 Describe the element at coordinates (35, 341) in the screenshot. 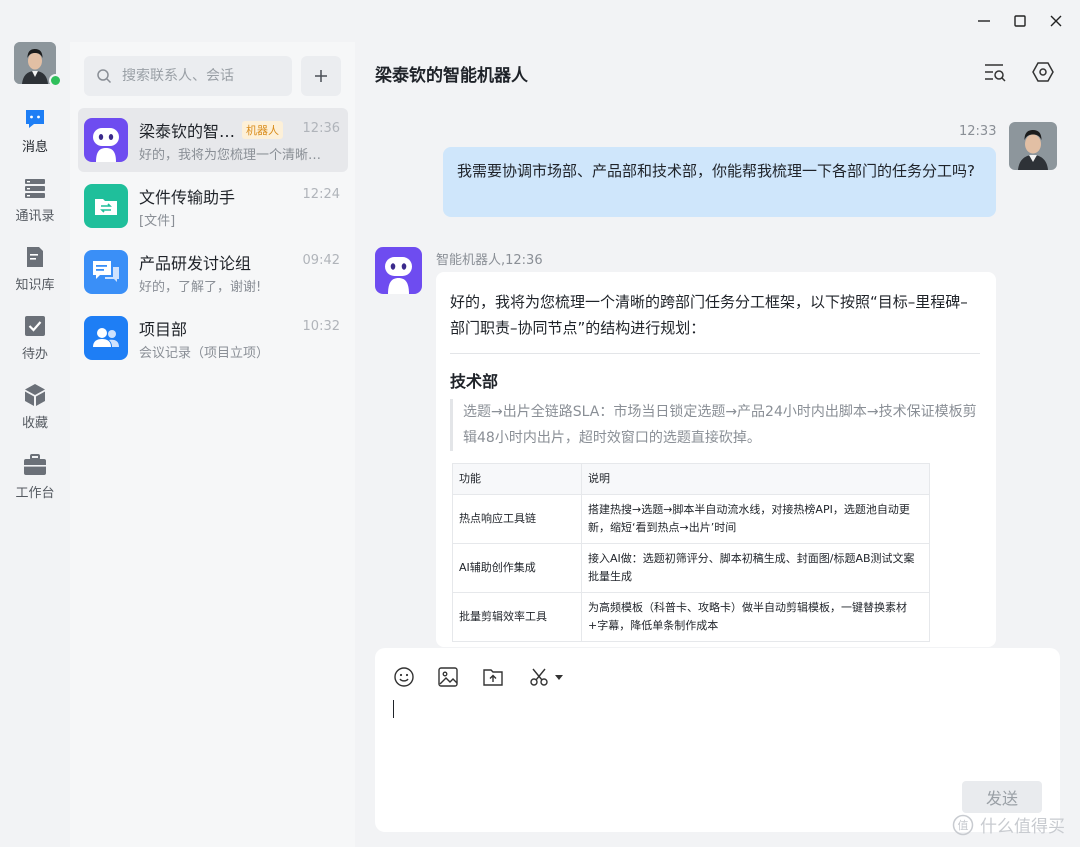

I see `rail-item-todo: 待办` at that location.